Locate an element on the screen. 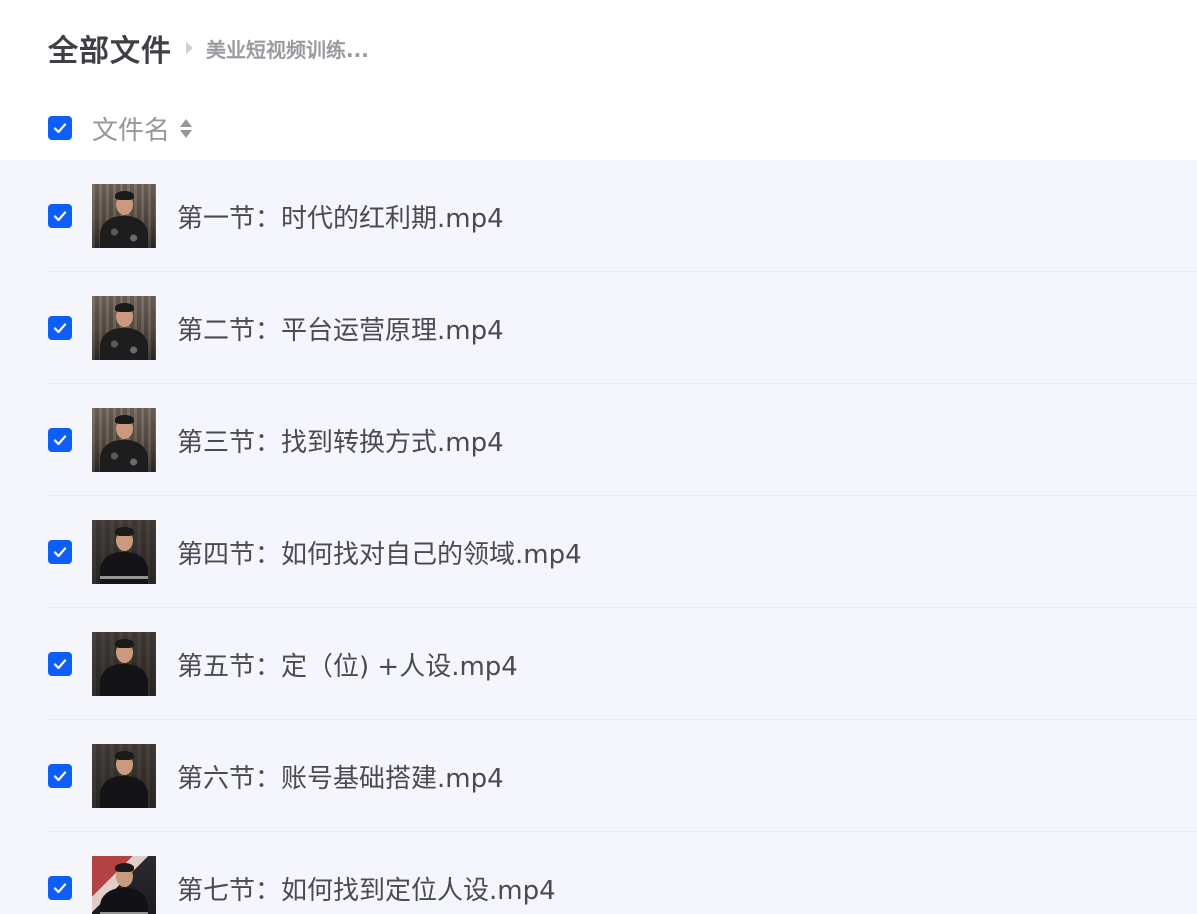 The height and width of the screenshot is (914, 1197). file-name: 第二节：平台运营原理.mp4 is located at coordinates (340, 328).